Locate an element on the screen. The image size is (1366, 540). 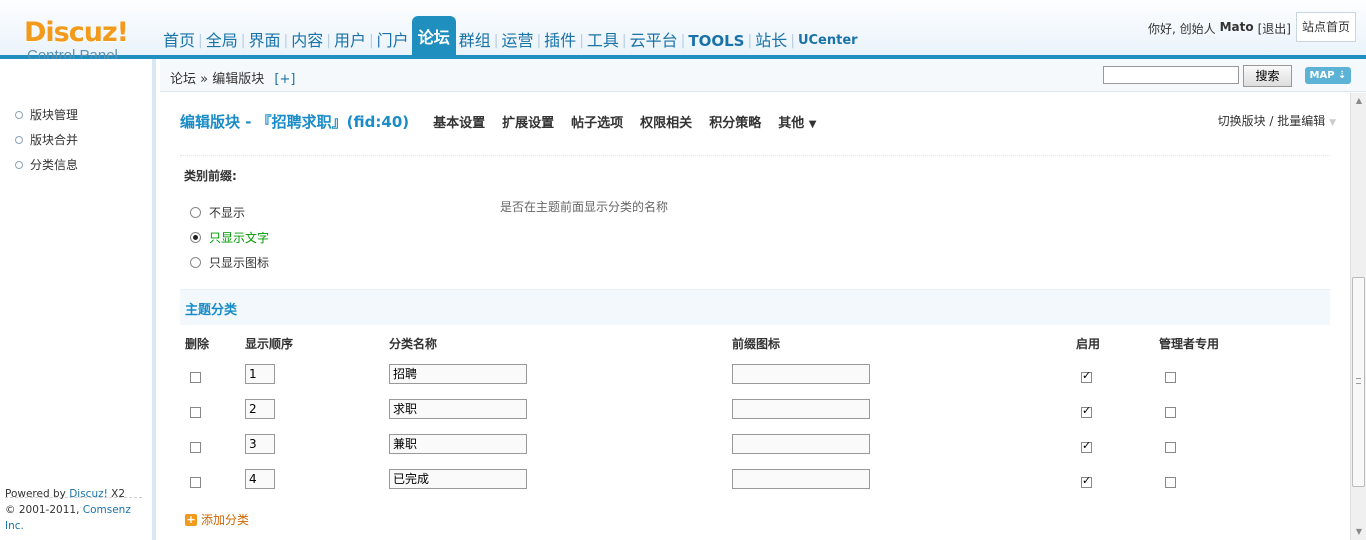
discuz-link: Discuz! is located at coordinates (88, 494).